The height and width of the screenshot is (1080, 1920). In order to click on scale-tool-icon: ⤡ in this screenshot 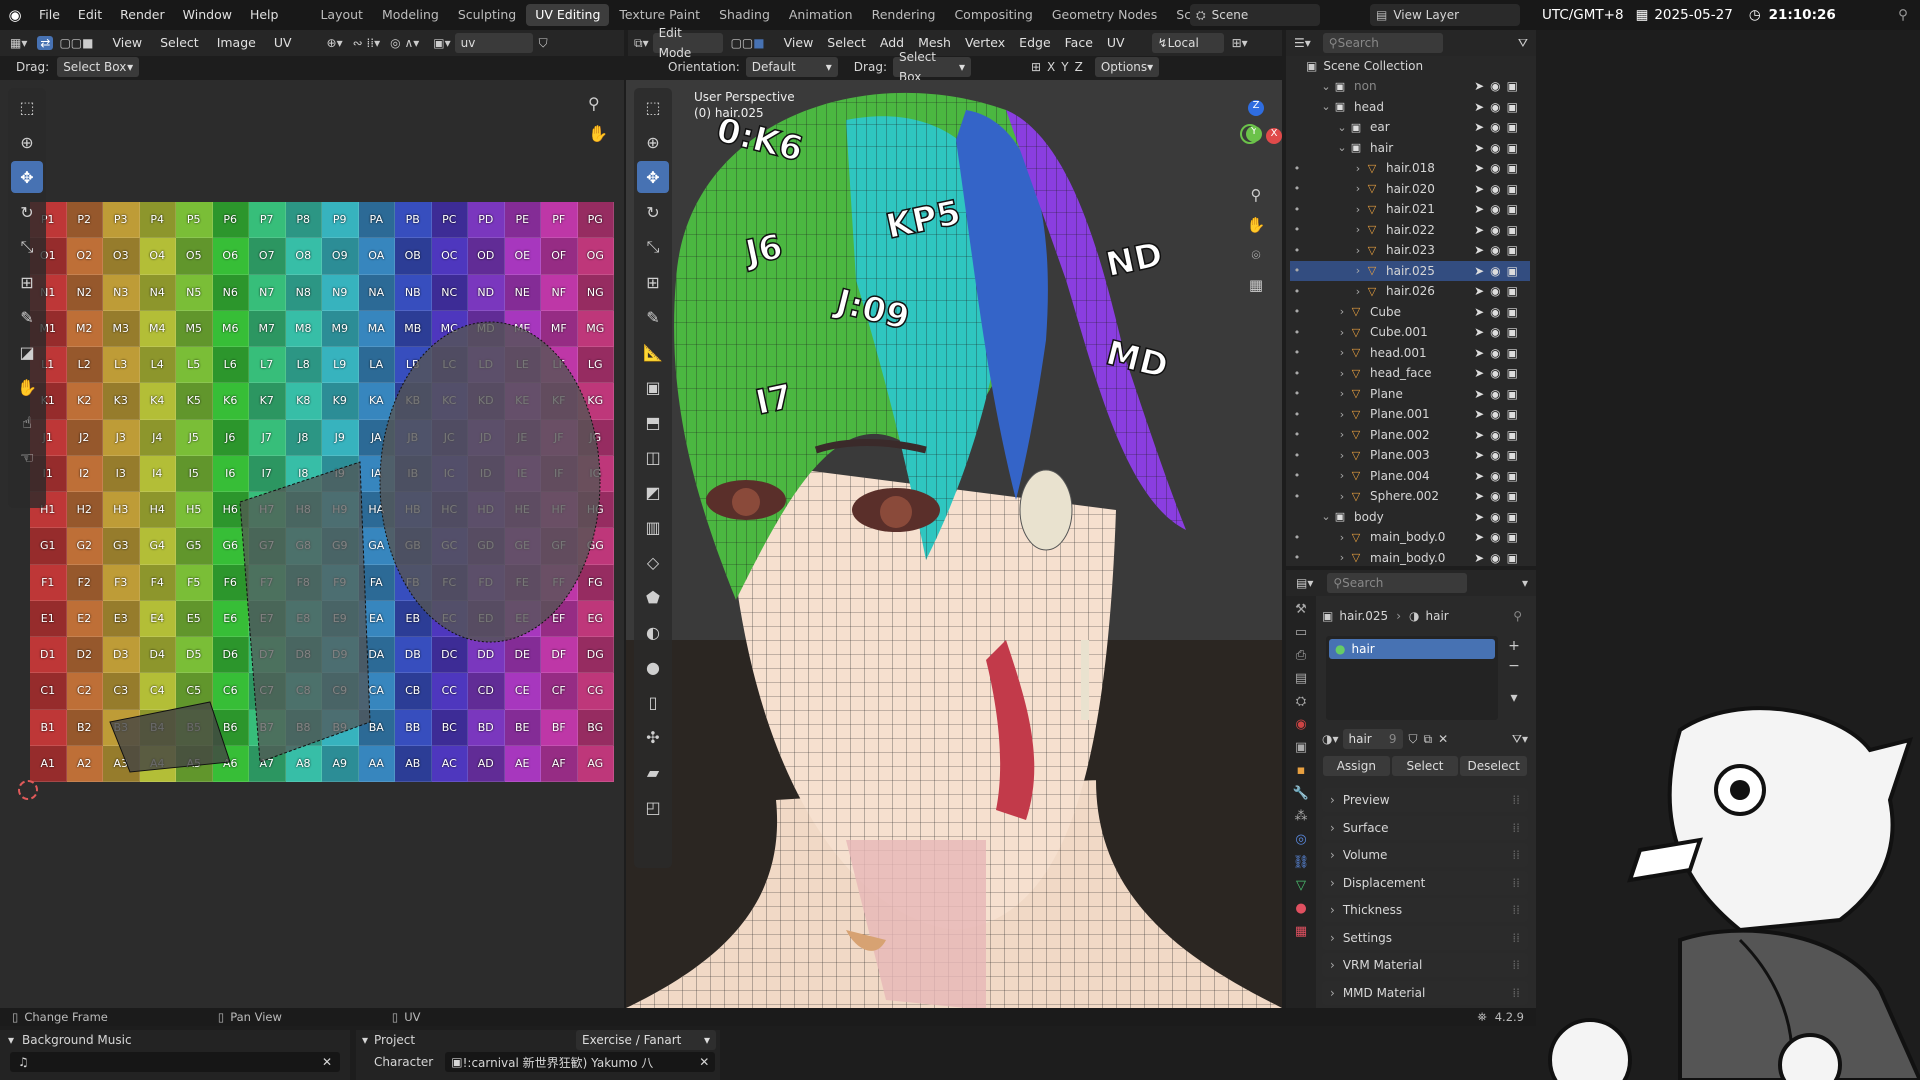, I will do `click(27, 247)`.